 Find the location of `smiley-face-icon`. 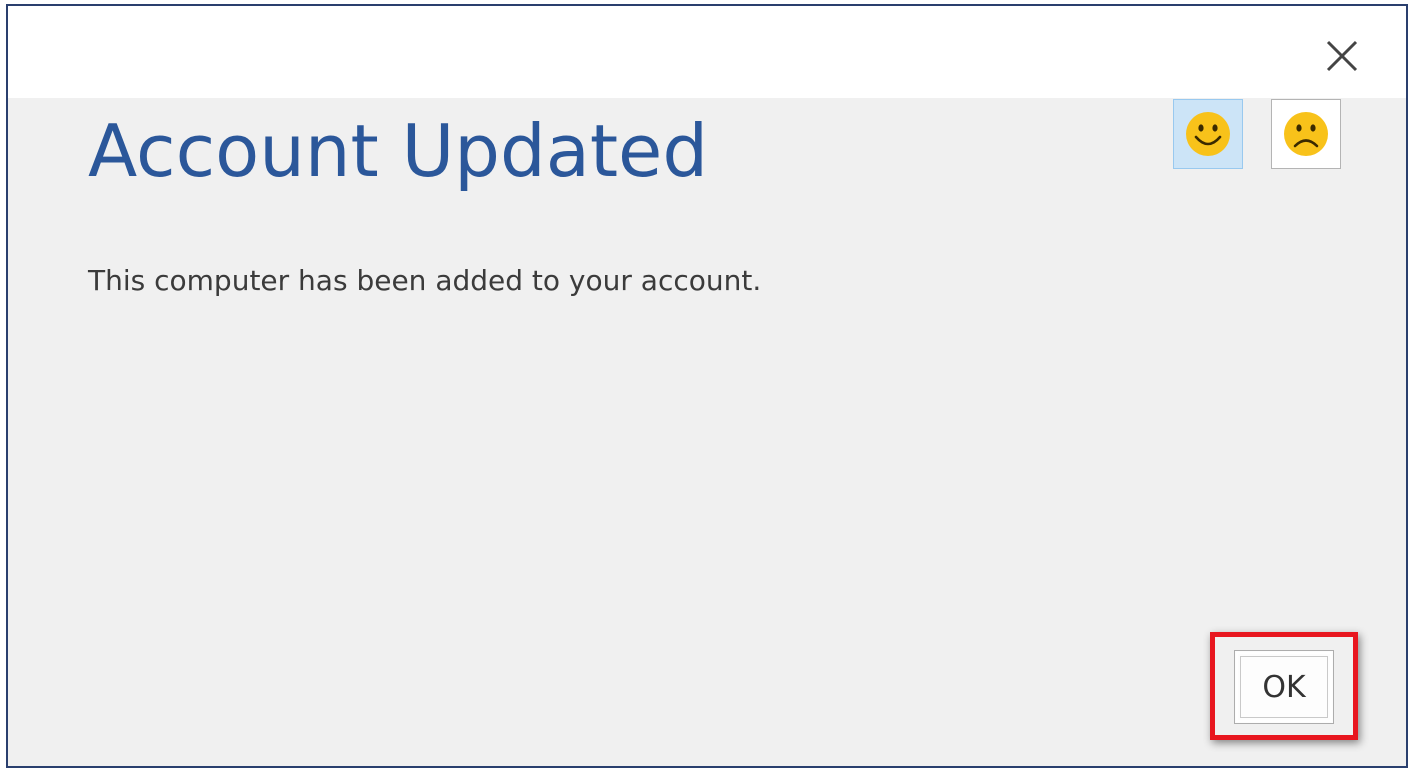

smiley-face-icon is located at coordinates (1208, 134).